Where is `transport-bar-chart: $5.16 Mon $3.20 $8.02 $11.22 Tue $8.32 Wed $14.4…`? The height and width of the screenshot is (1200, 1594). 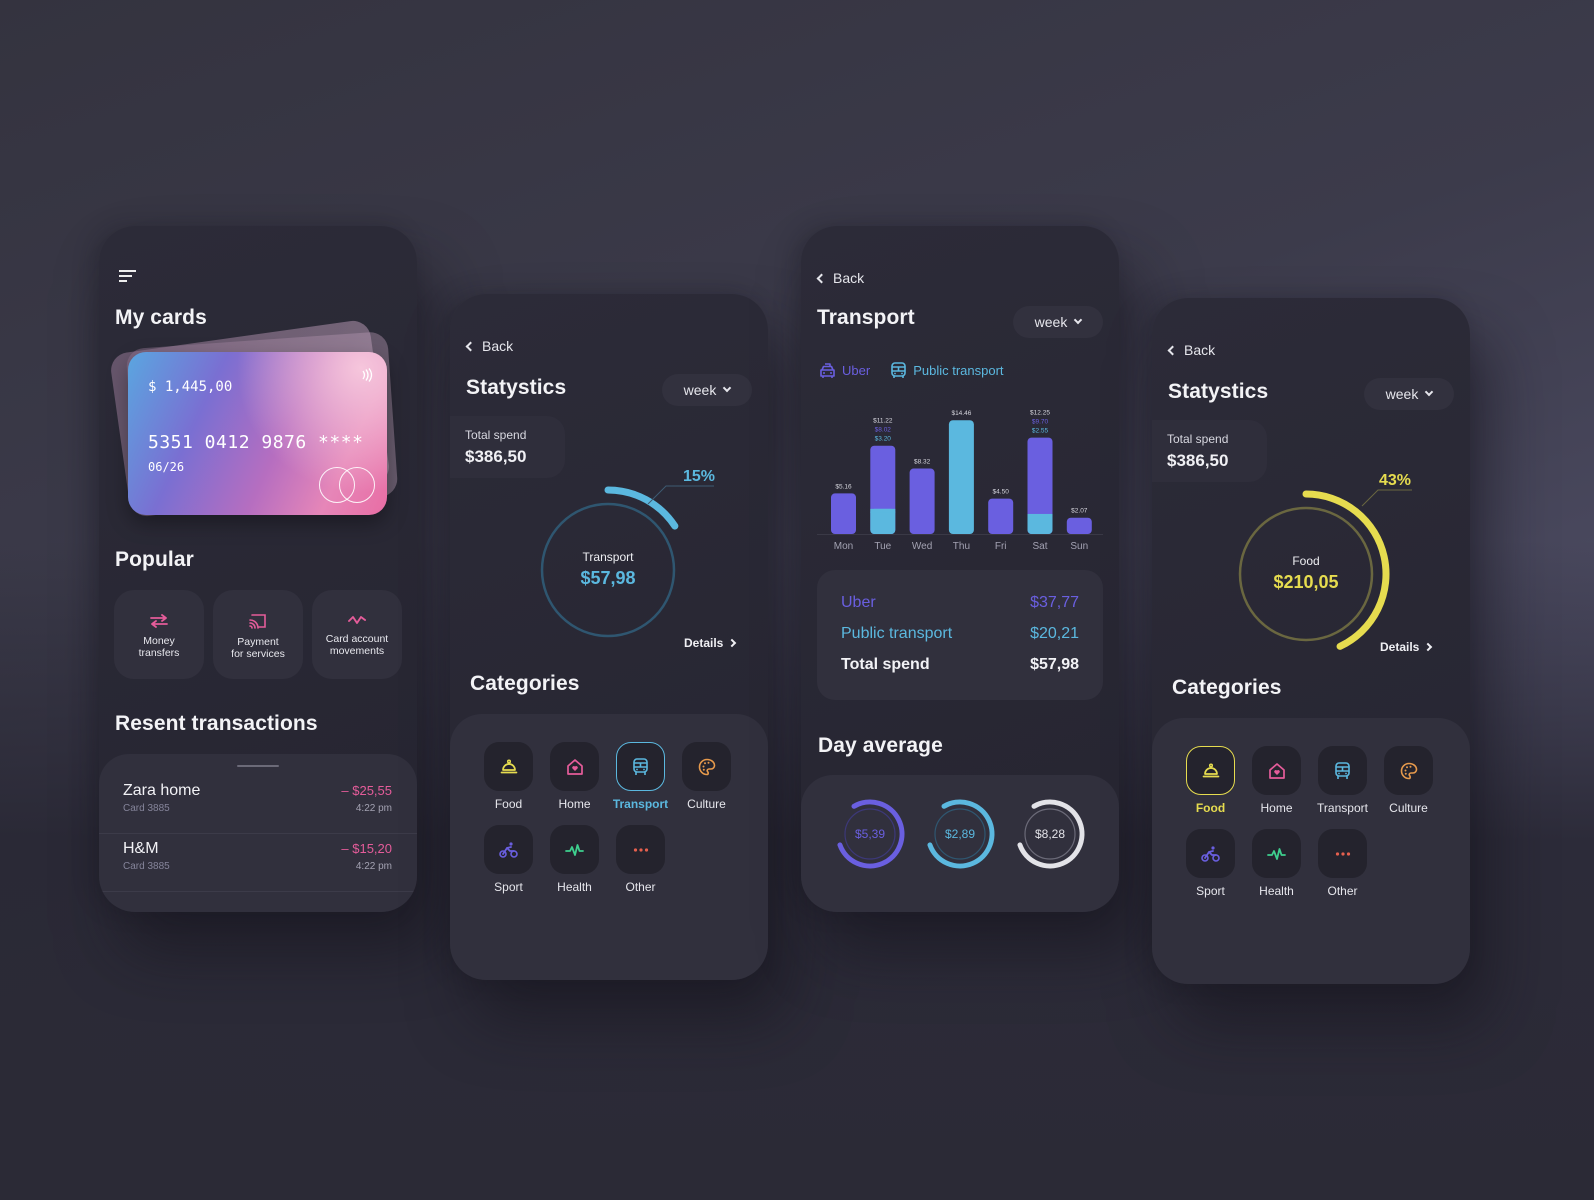
transport-bar-chart: $5.16 Mon $3.20 $8.02 $11.22 Tue $8.32 Wed $14.4… is located at coordinates (960, 481).